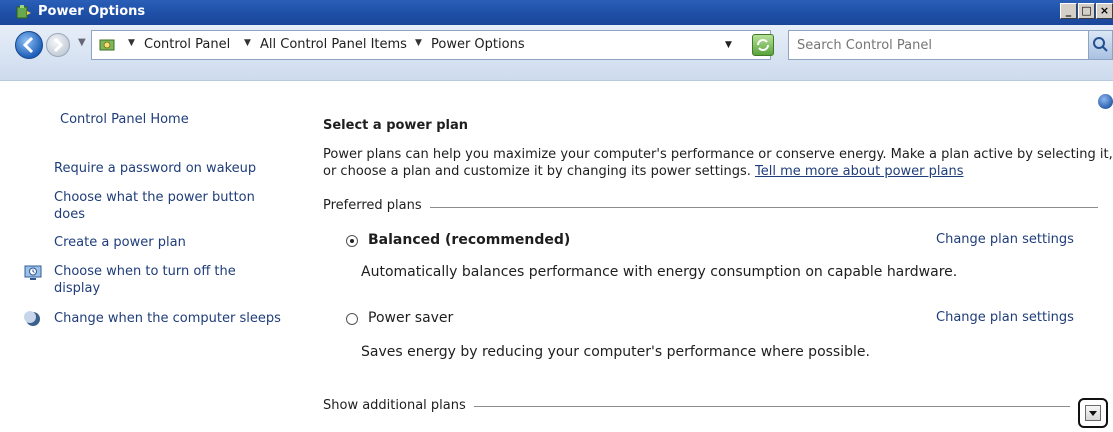 The height and width of the screenshot is (432, 1113). Describe the element at coordinates (155, 168) in the screenshot. I see `sidebar-item-require-password: Require a password on wakeup` at that location.